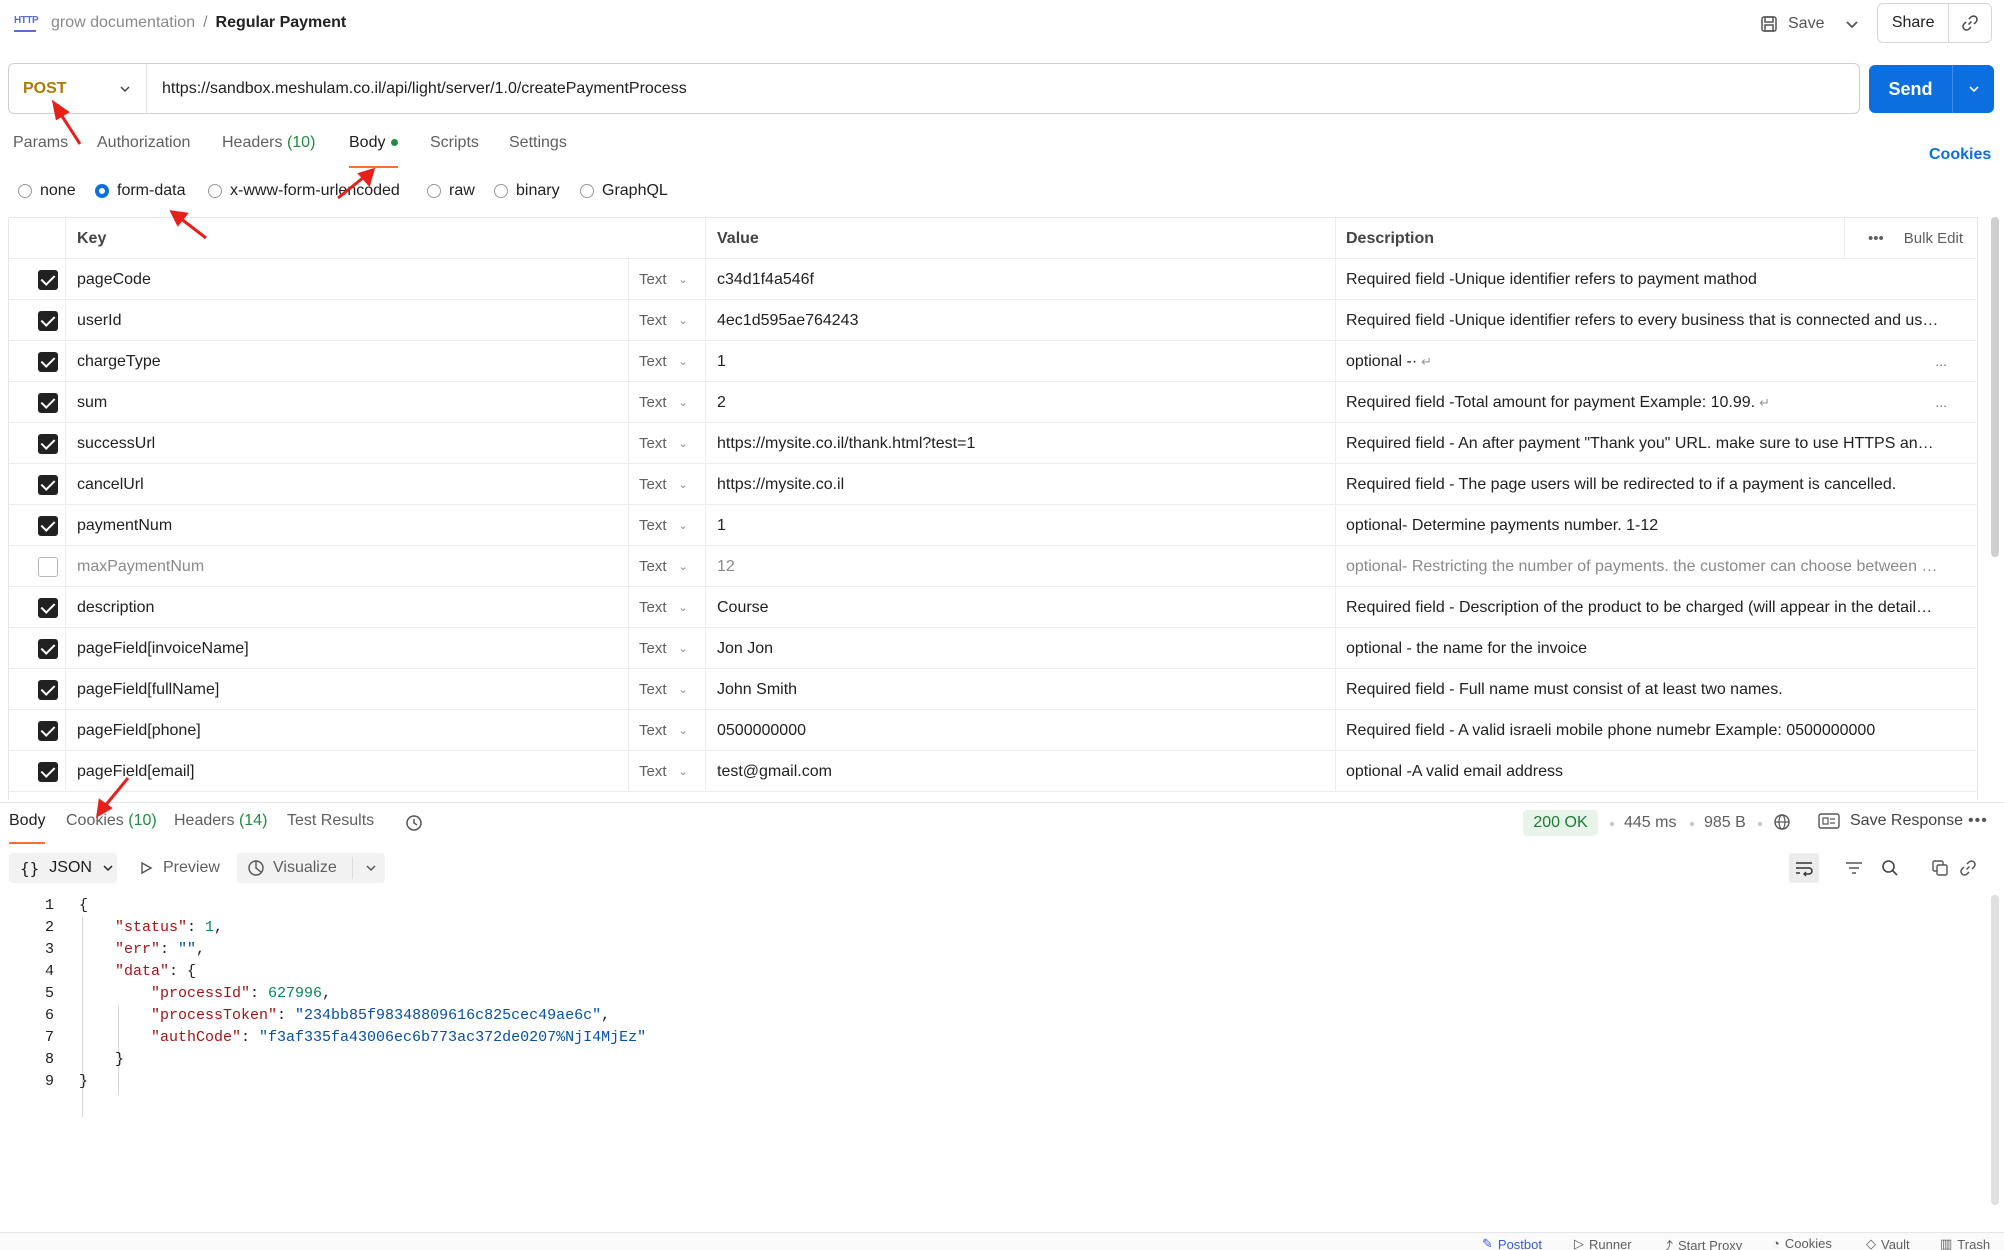 Image resolution: width=2004 pixels, height=1250 pixels. Describe the element at coordinates (1968, 868) in the screenshot. I see `link-icon` at that location.